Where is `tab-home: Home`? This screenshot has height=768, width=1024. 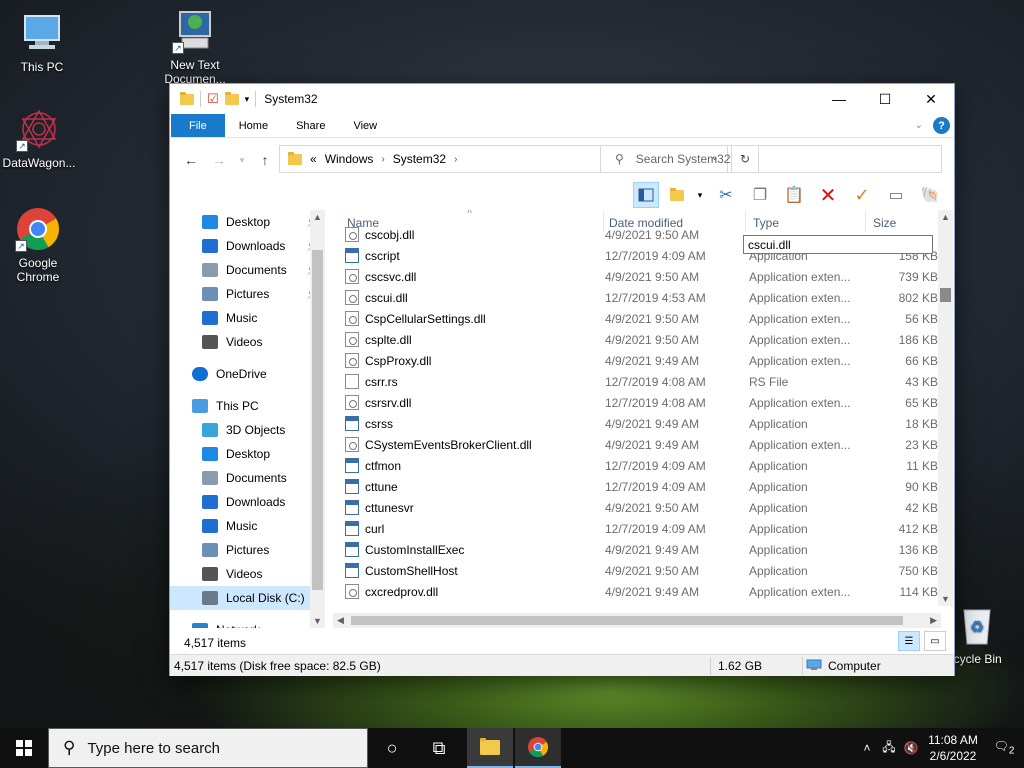
tab-home: Home is located at coordinates (253, 125).